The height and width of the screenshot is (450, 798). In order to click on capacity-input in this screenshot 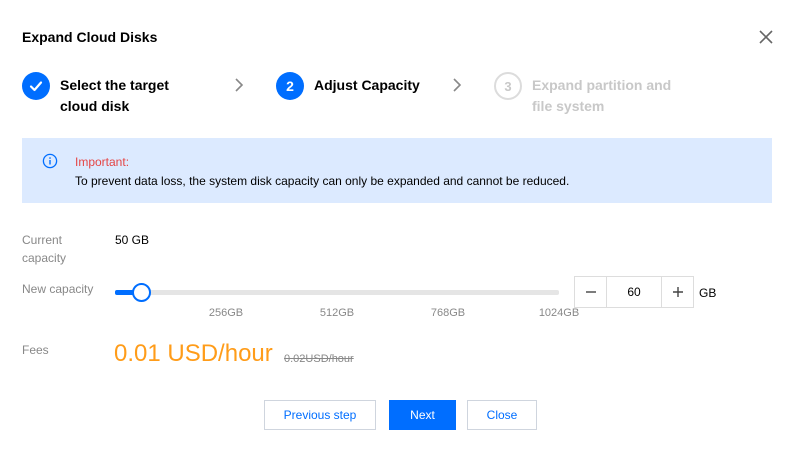, I will do `click(634, 292)`.